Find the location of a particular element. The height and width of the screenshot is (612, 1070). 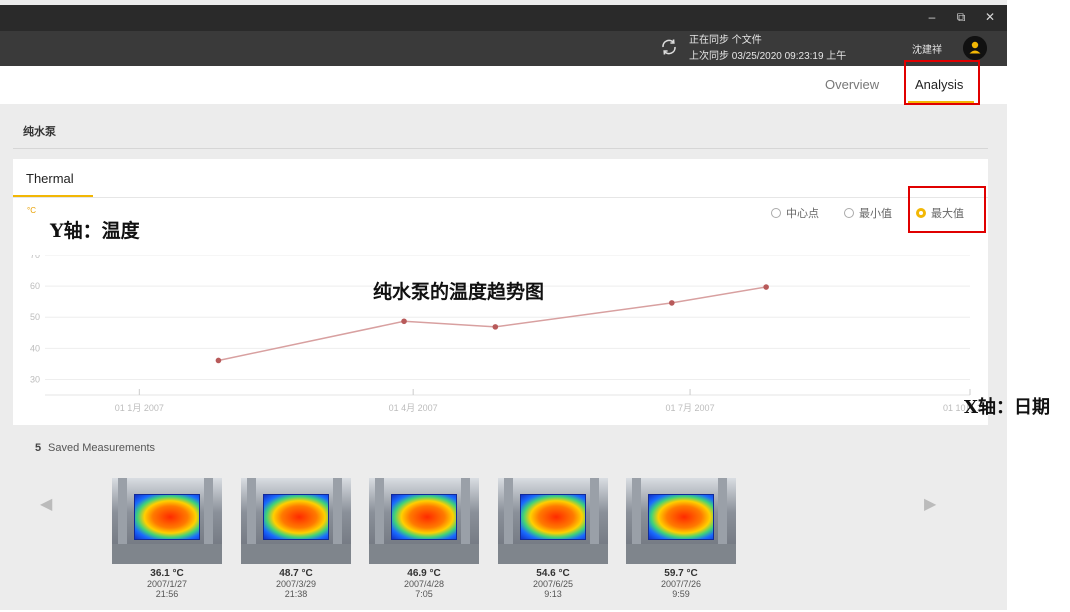

y-axis-annotation: Y轴：温度 is located at coordinates (95, 231).